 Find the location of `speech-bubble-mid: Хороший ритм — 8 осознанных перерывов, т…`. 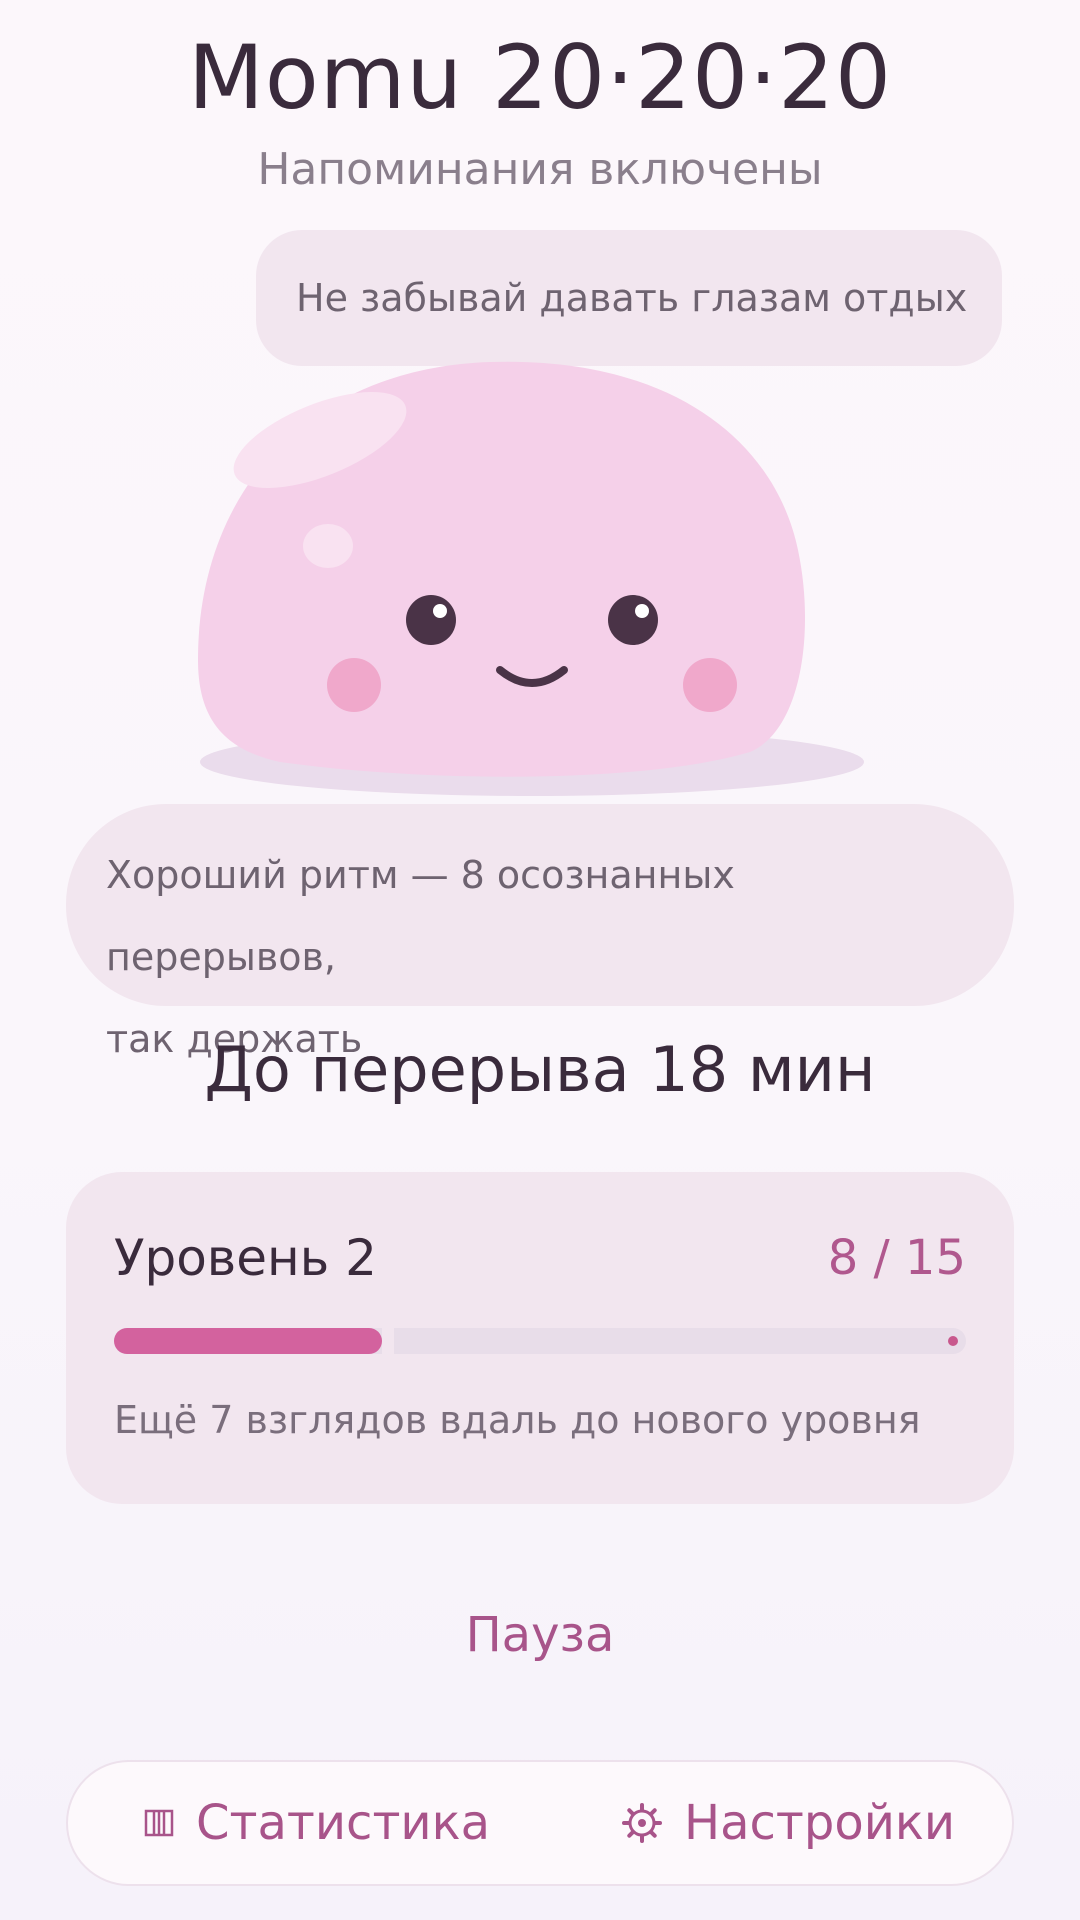

speech-bubble-mid: Хороший ритм — 8 осознанных перерывов, т… is located at coordinates (540, 932).